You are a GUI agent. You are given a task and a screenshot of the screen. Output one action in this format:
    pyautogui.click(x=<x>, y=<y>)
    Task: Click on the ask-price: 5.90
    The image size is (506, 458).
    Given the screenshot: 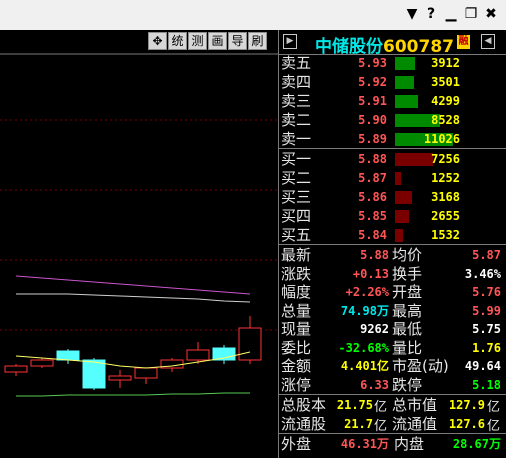 What is the action you would take?
    pyautogui.click(x=372, y=120)
    